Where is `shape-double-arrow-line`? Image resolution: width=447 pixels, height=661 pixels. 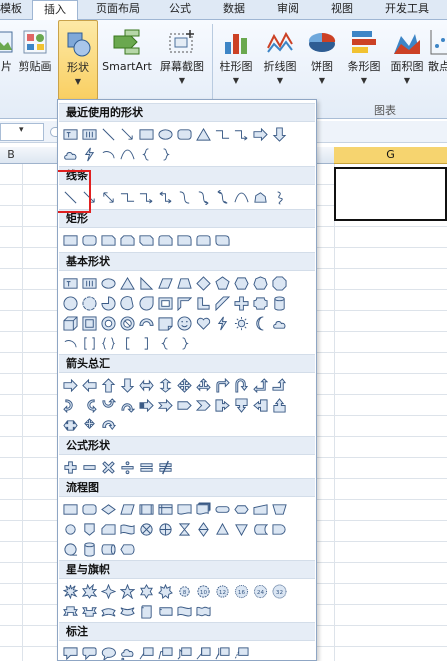 shape-double-arrow-line is located at coordinates (108, 197).